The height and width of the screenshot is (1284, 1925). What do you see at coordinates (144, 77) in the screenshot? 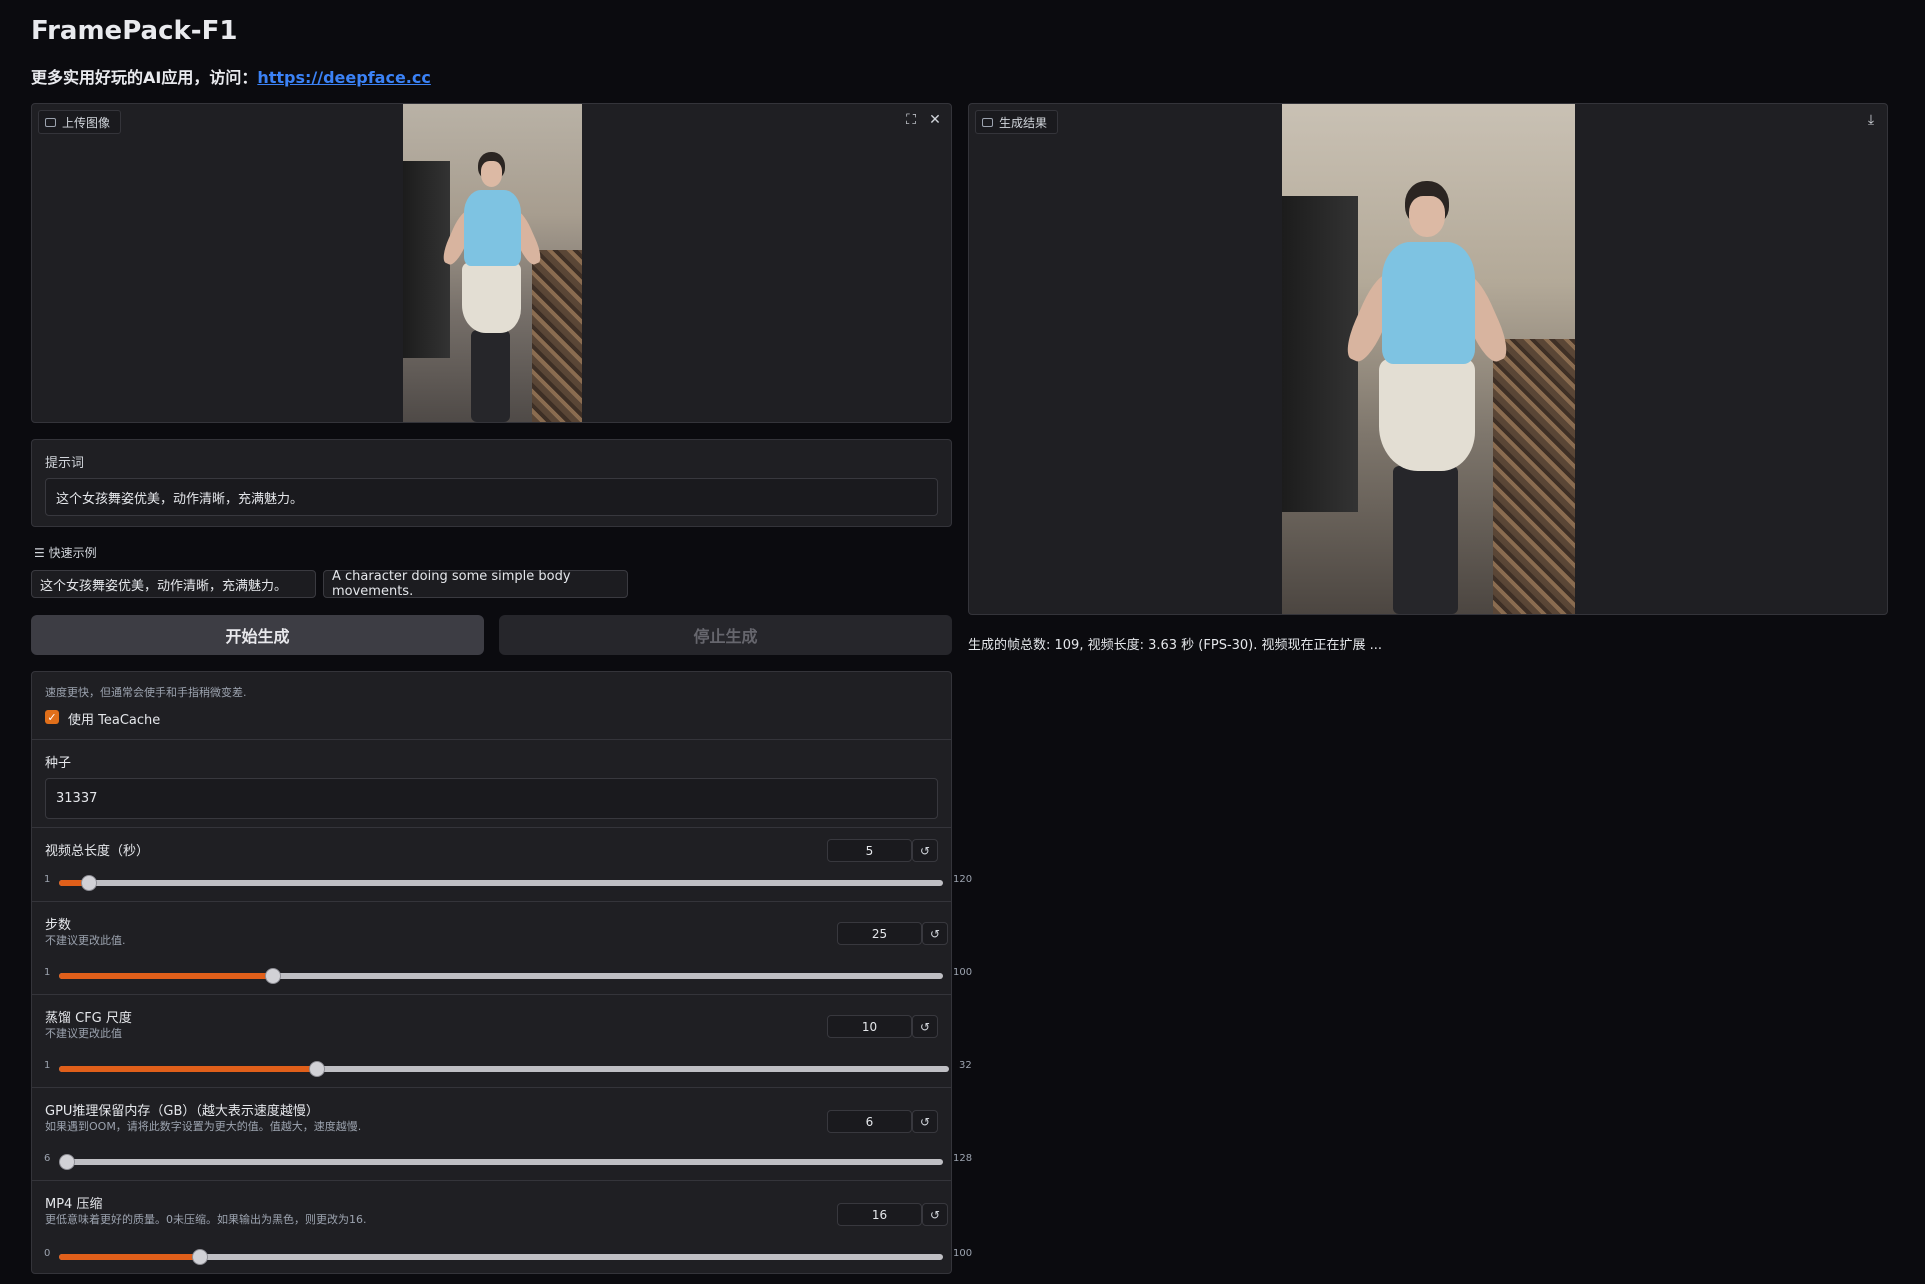
I see `subtitle-text: 更多实用好玩的AI应用，访问：` at bounding box center [144, 77].